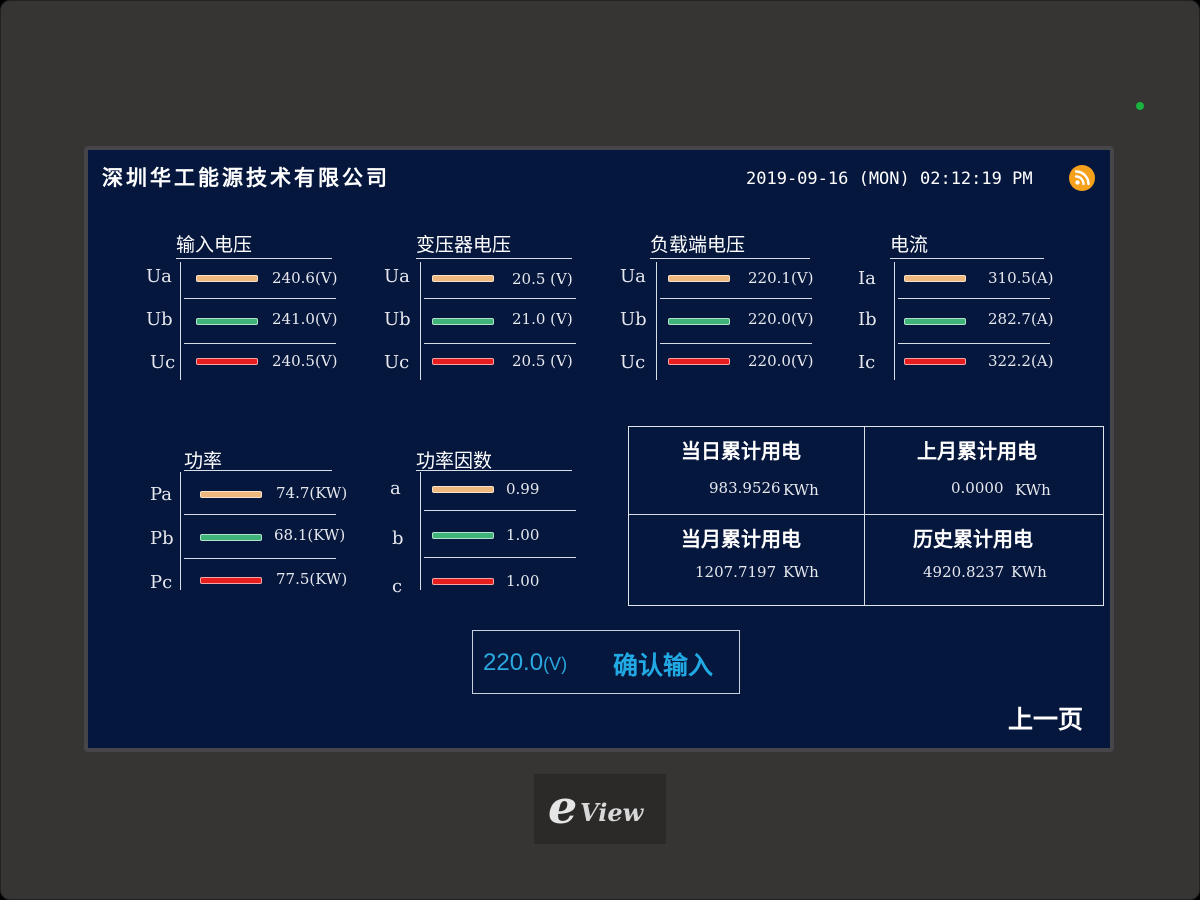 This screenshot has height=900, width=1200. Describe the element at coordinates (246, 177) in the screenshot. I see `company-name: 深圳华工能源技术有限公司` at that location.